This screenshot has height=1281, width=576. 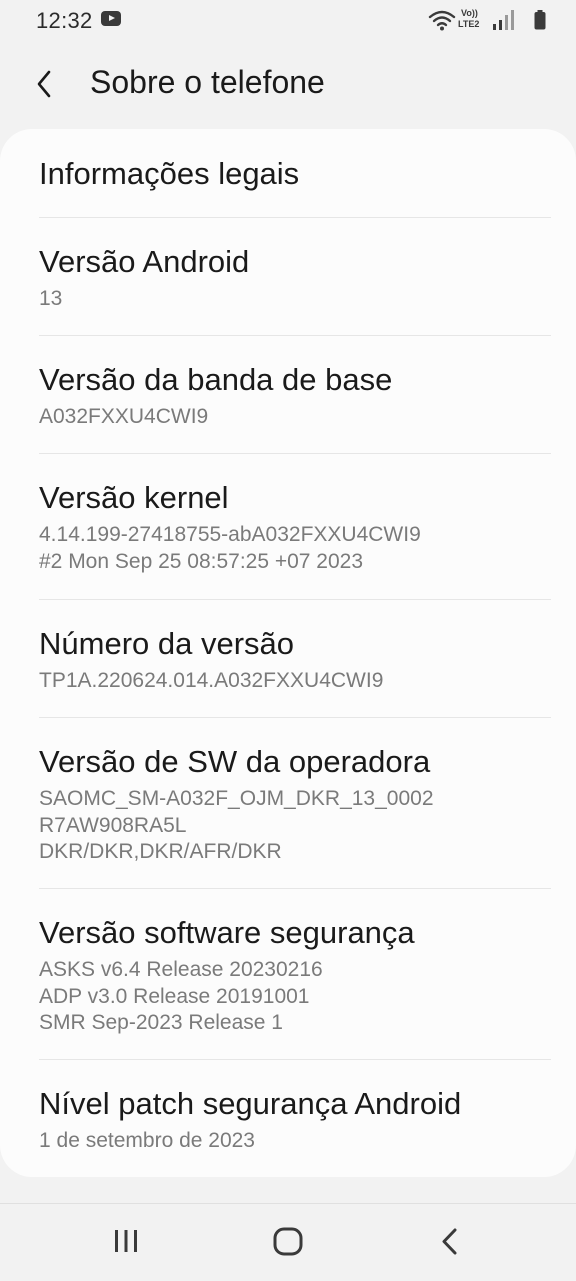 I want to click on back-arrow-icon, so click(x=44, y=84).